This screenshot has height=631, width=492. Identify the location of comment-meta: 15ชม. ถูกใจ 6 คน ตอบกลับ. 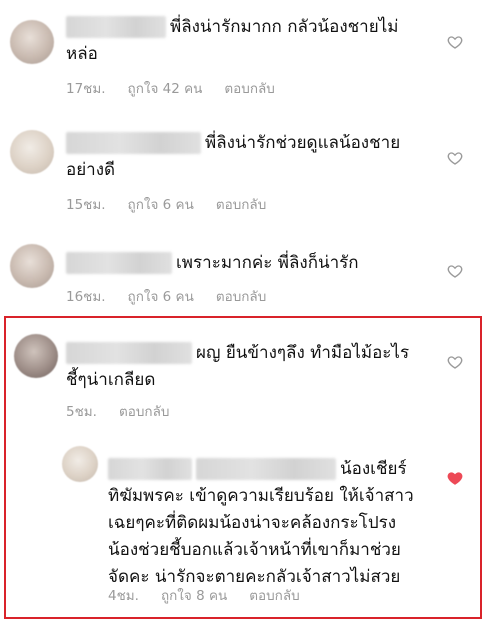
(177, 204).